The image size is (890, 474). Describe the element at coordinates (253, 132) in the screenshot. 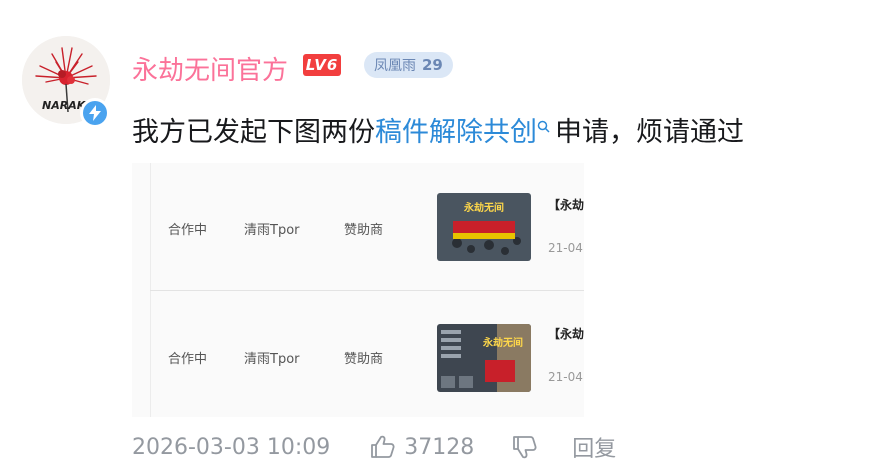

I see `comment-prefix: 我方已发起下图两份` at that location.